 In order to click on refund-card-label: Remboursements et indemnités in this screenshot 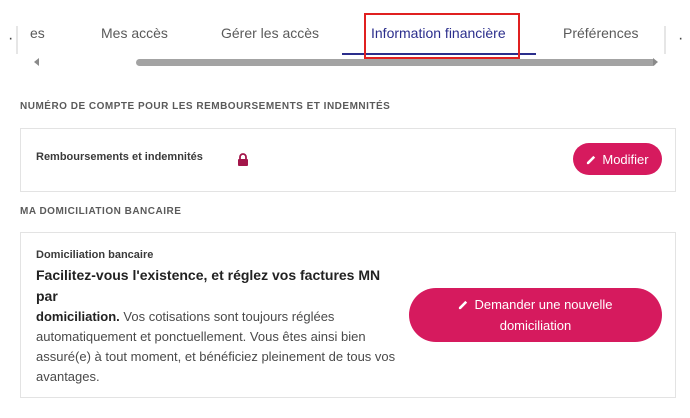, I will do `click(119, 157)`.